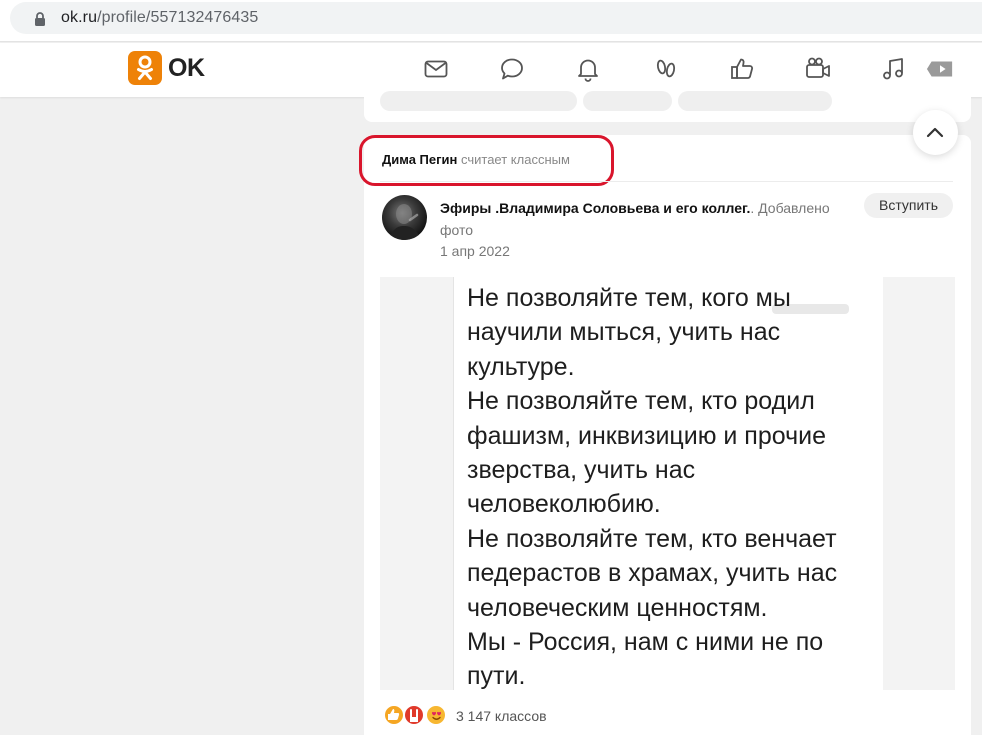  What do you see at coordinates (742, 69) in the screenshot?
I see `like-icon` at bounding box center [742, 69].